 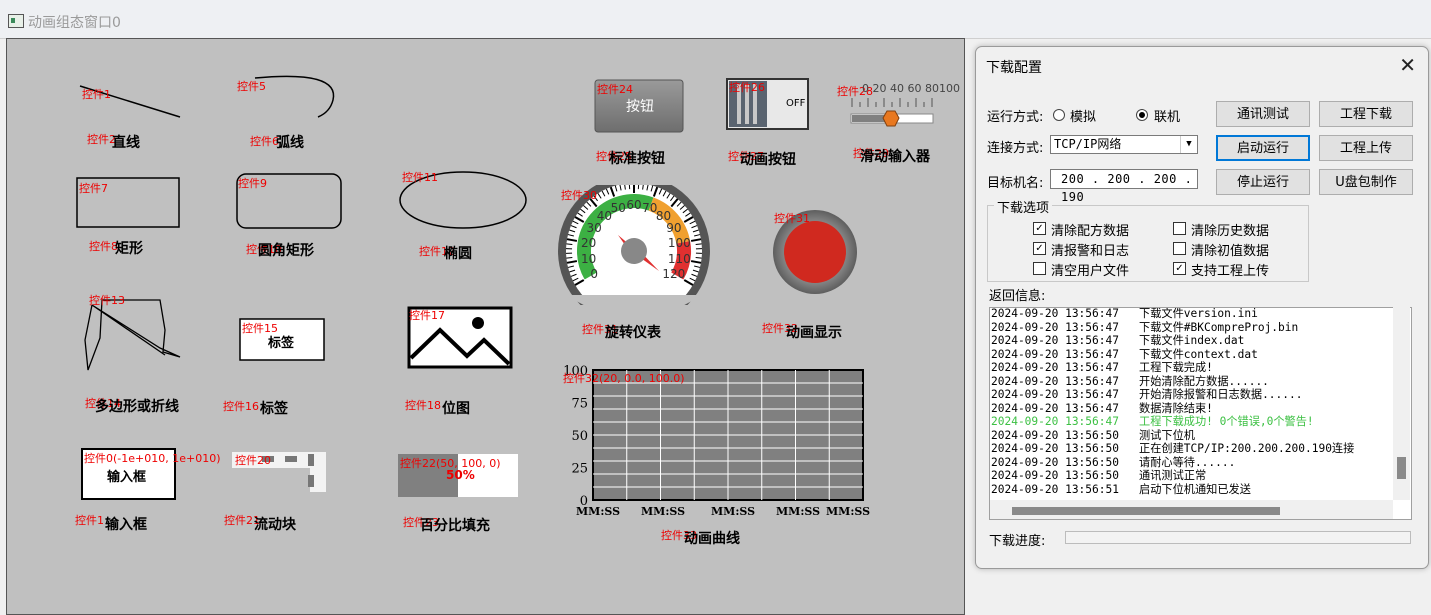 What do you see at coordinates (1230, 229) in the screenshot?
I see `option-label: 清除历史数据` at bounding box center [1230, 229].